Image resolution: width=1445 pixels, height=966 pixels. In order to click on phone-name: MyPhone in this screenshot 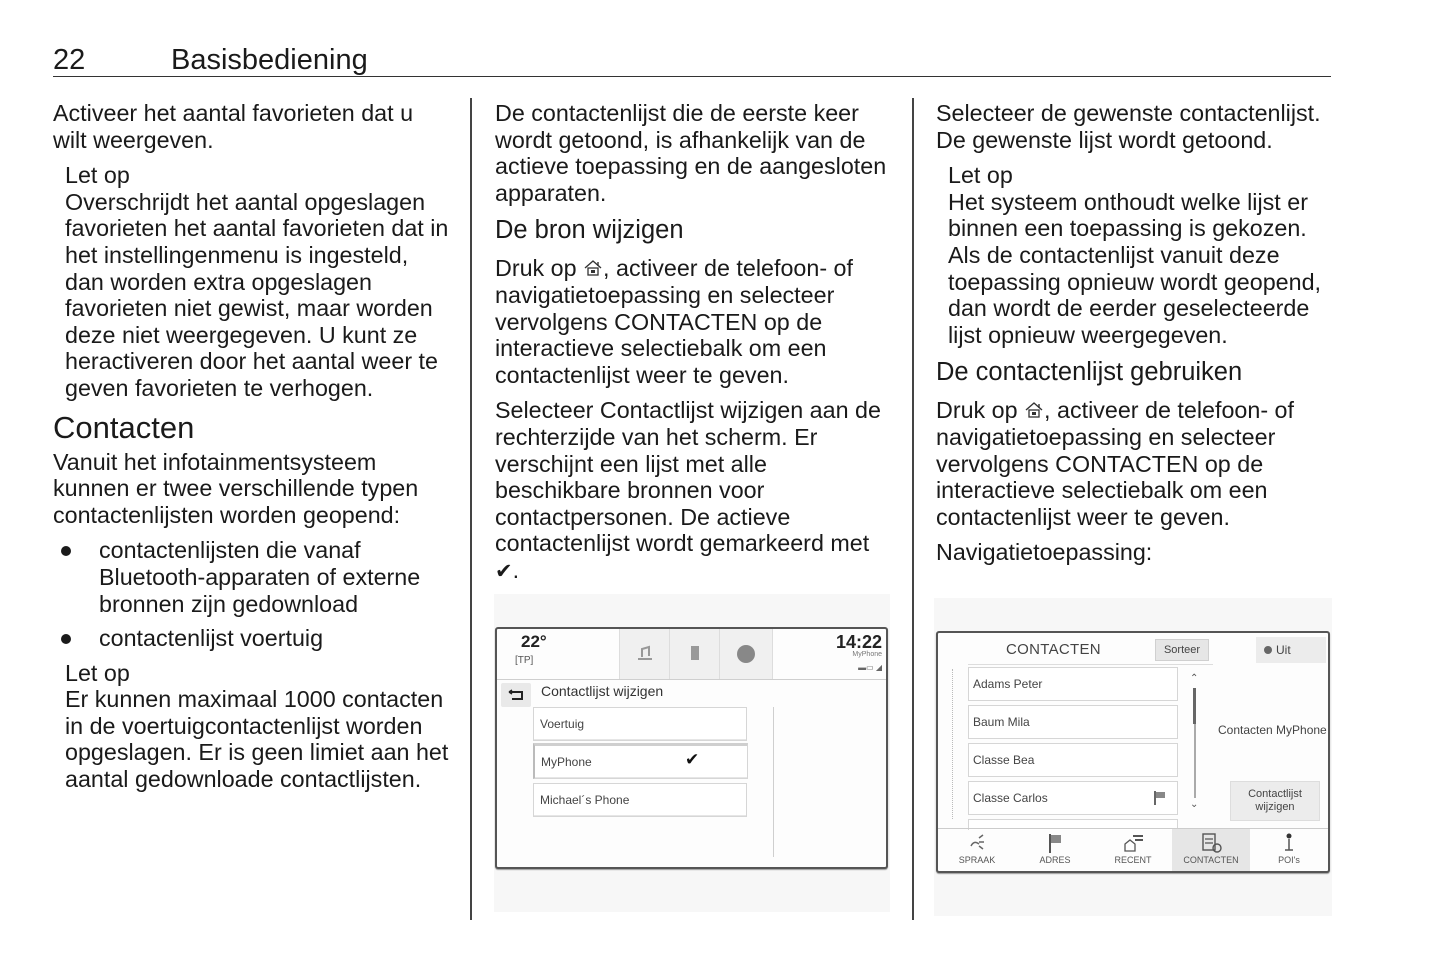, I will do `click(867, 654)`.